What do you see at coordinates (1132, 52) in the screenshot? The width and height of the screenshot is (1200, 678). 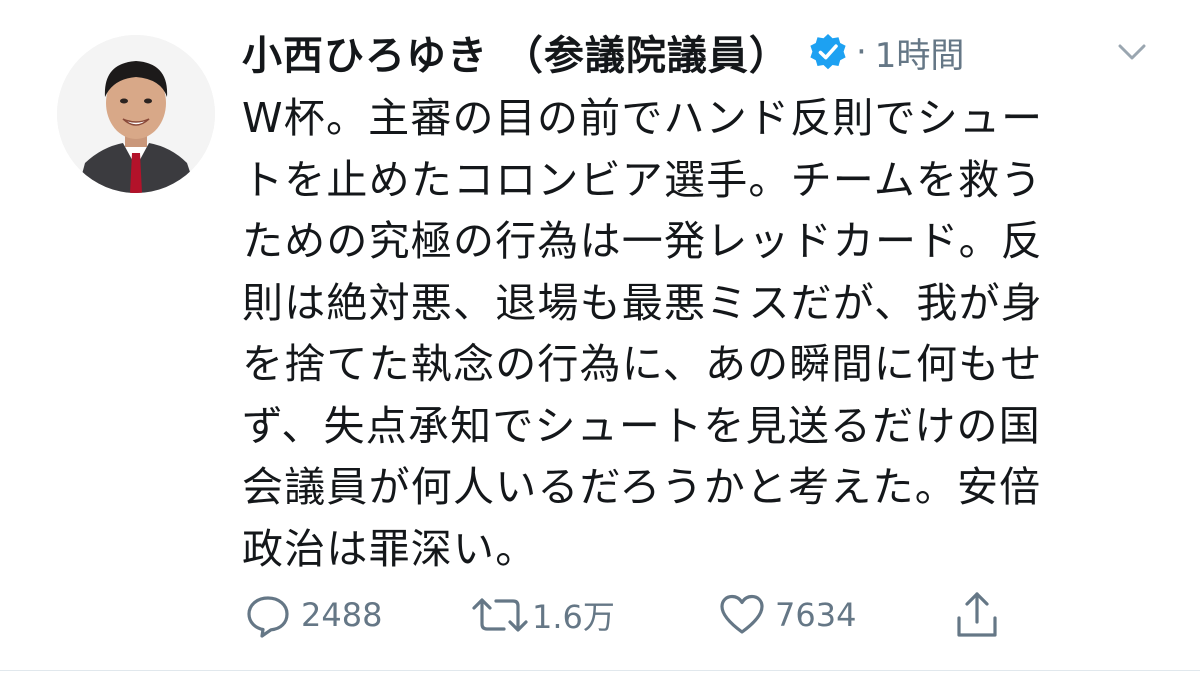 I see `chevron-down-icon` at bounding box center [1132, 52].